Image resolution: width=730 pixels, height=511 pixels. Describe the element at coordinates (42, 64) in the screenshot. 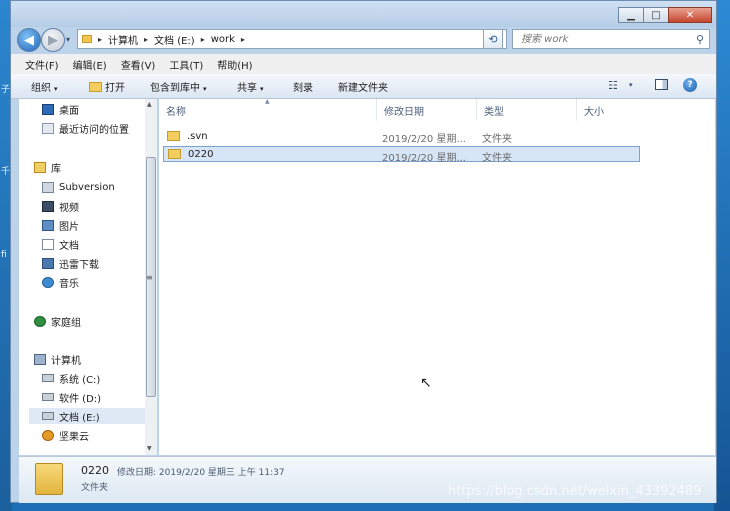

I see `menu-file: 文件(F)` at that location.